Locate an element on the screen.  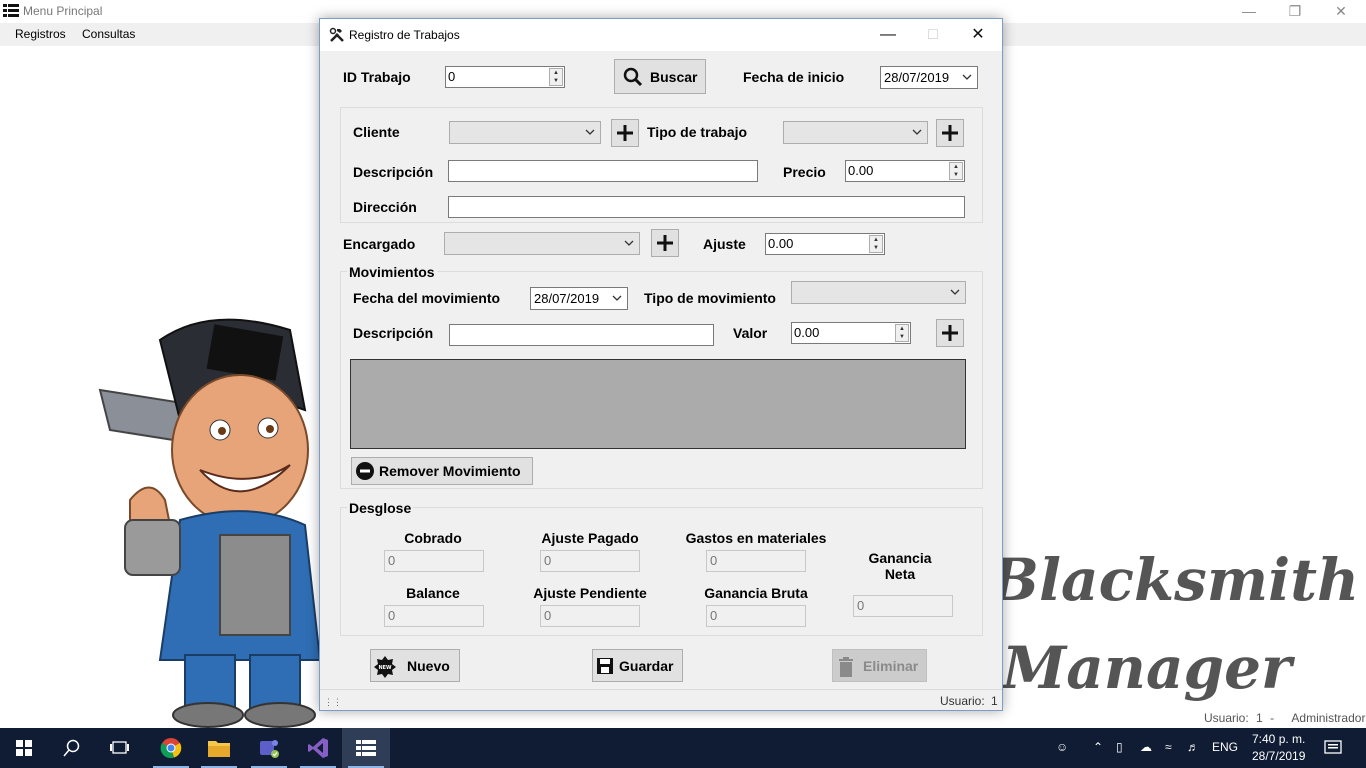
taskbar: ☺ ⌃ ▯ ☁ ≈ ♬ ENG 7:40 p. m. 28/7/2019 is located at coordinates (683, 748).